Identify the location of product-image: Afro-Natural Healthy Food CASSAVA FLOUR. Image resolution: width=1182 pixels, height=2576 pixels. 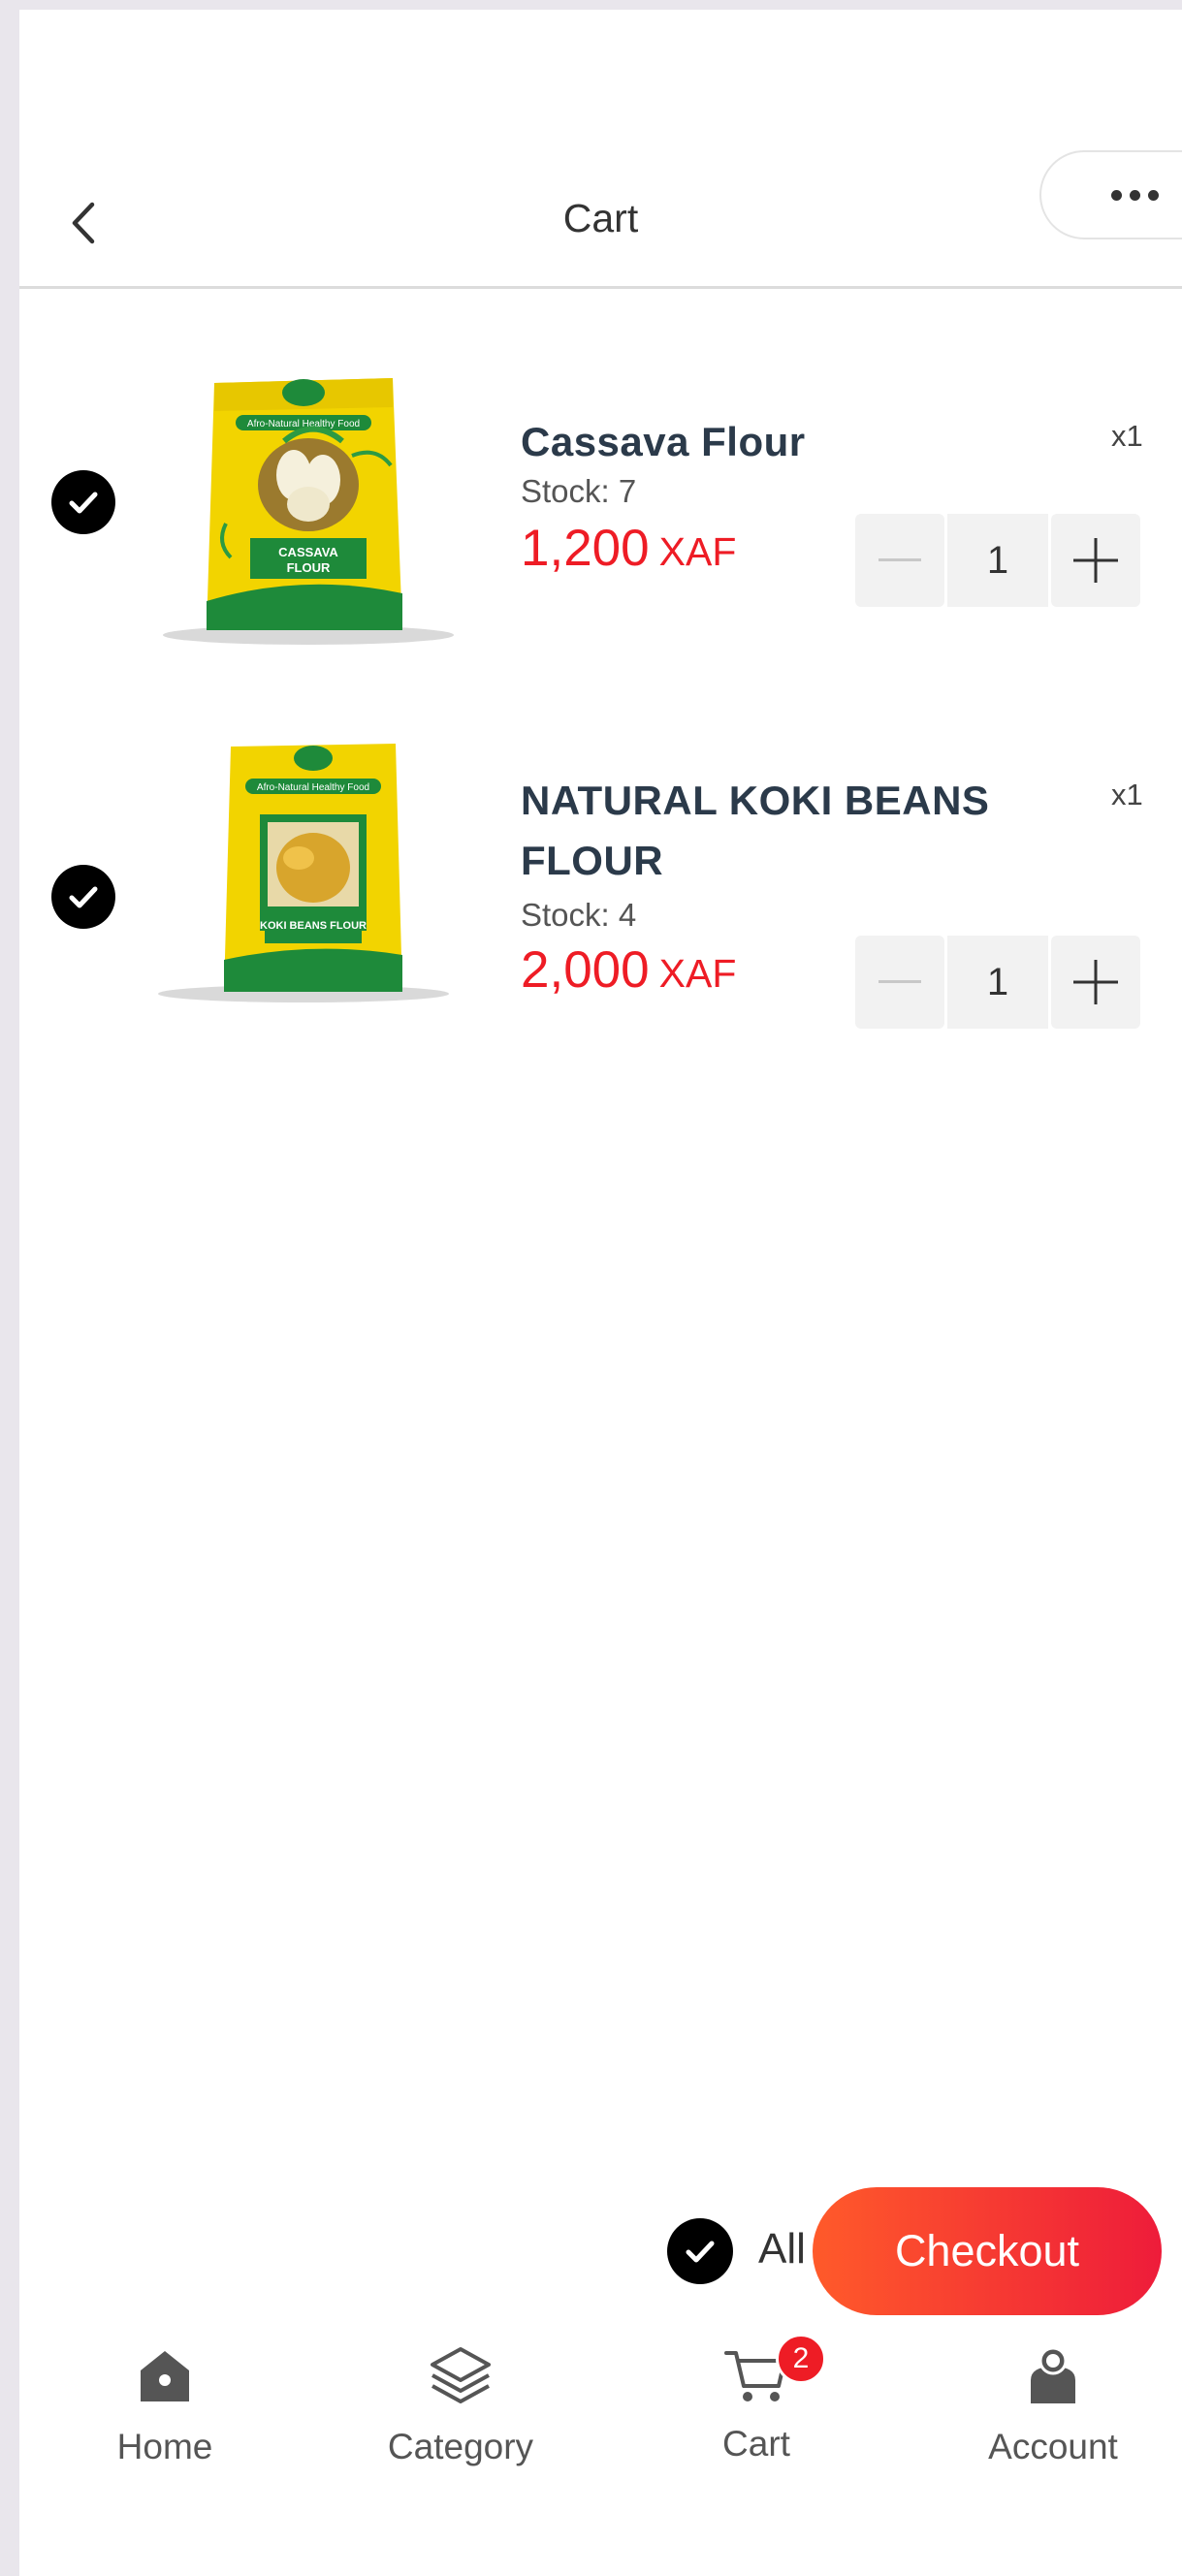
(311, 504).